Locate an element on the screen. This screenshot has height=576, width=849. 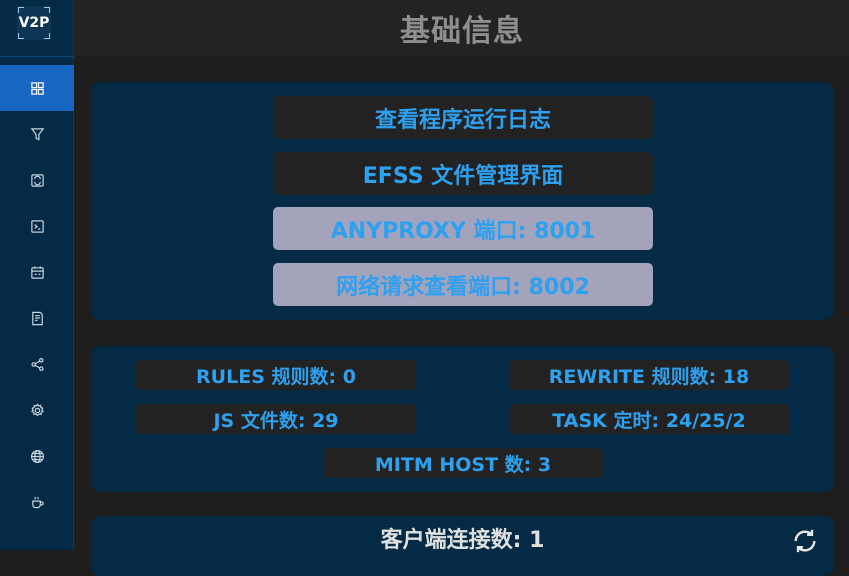
sidebar-item-calendar is located at coordinates (37, 272).